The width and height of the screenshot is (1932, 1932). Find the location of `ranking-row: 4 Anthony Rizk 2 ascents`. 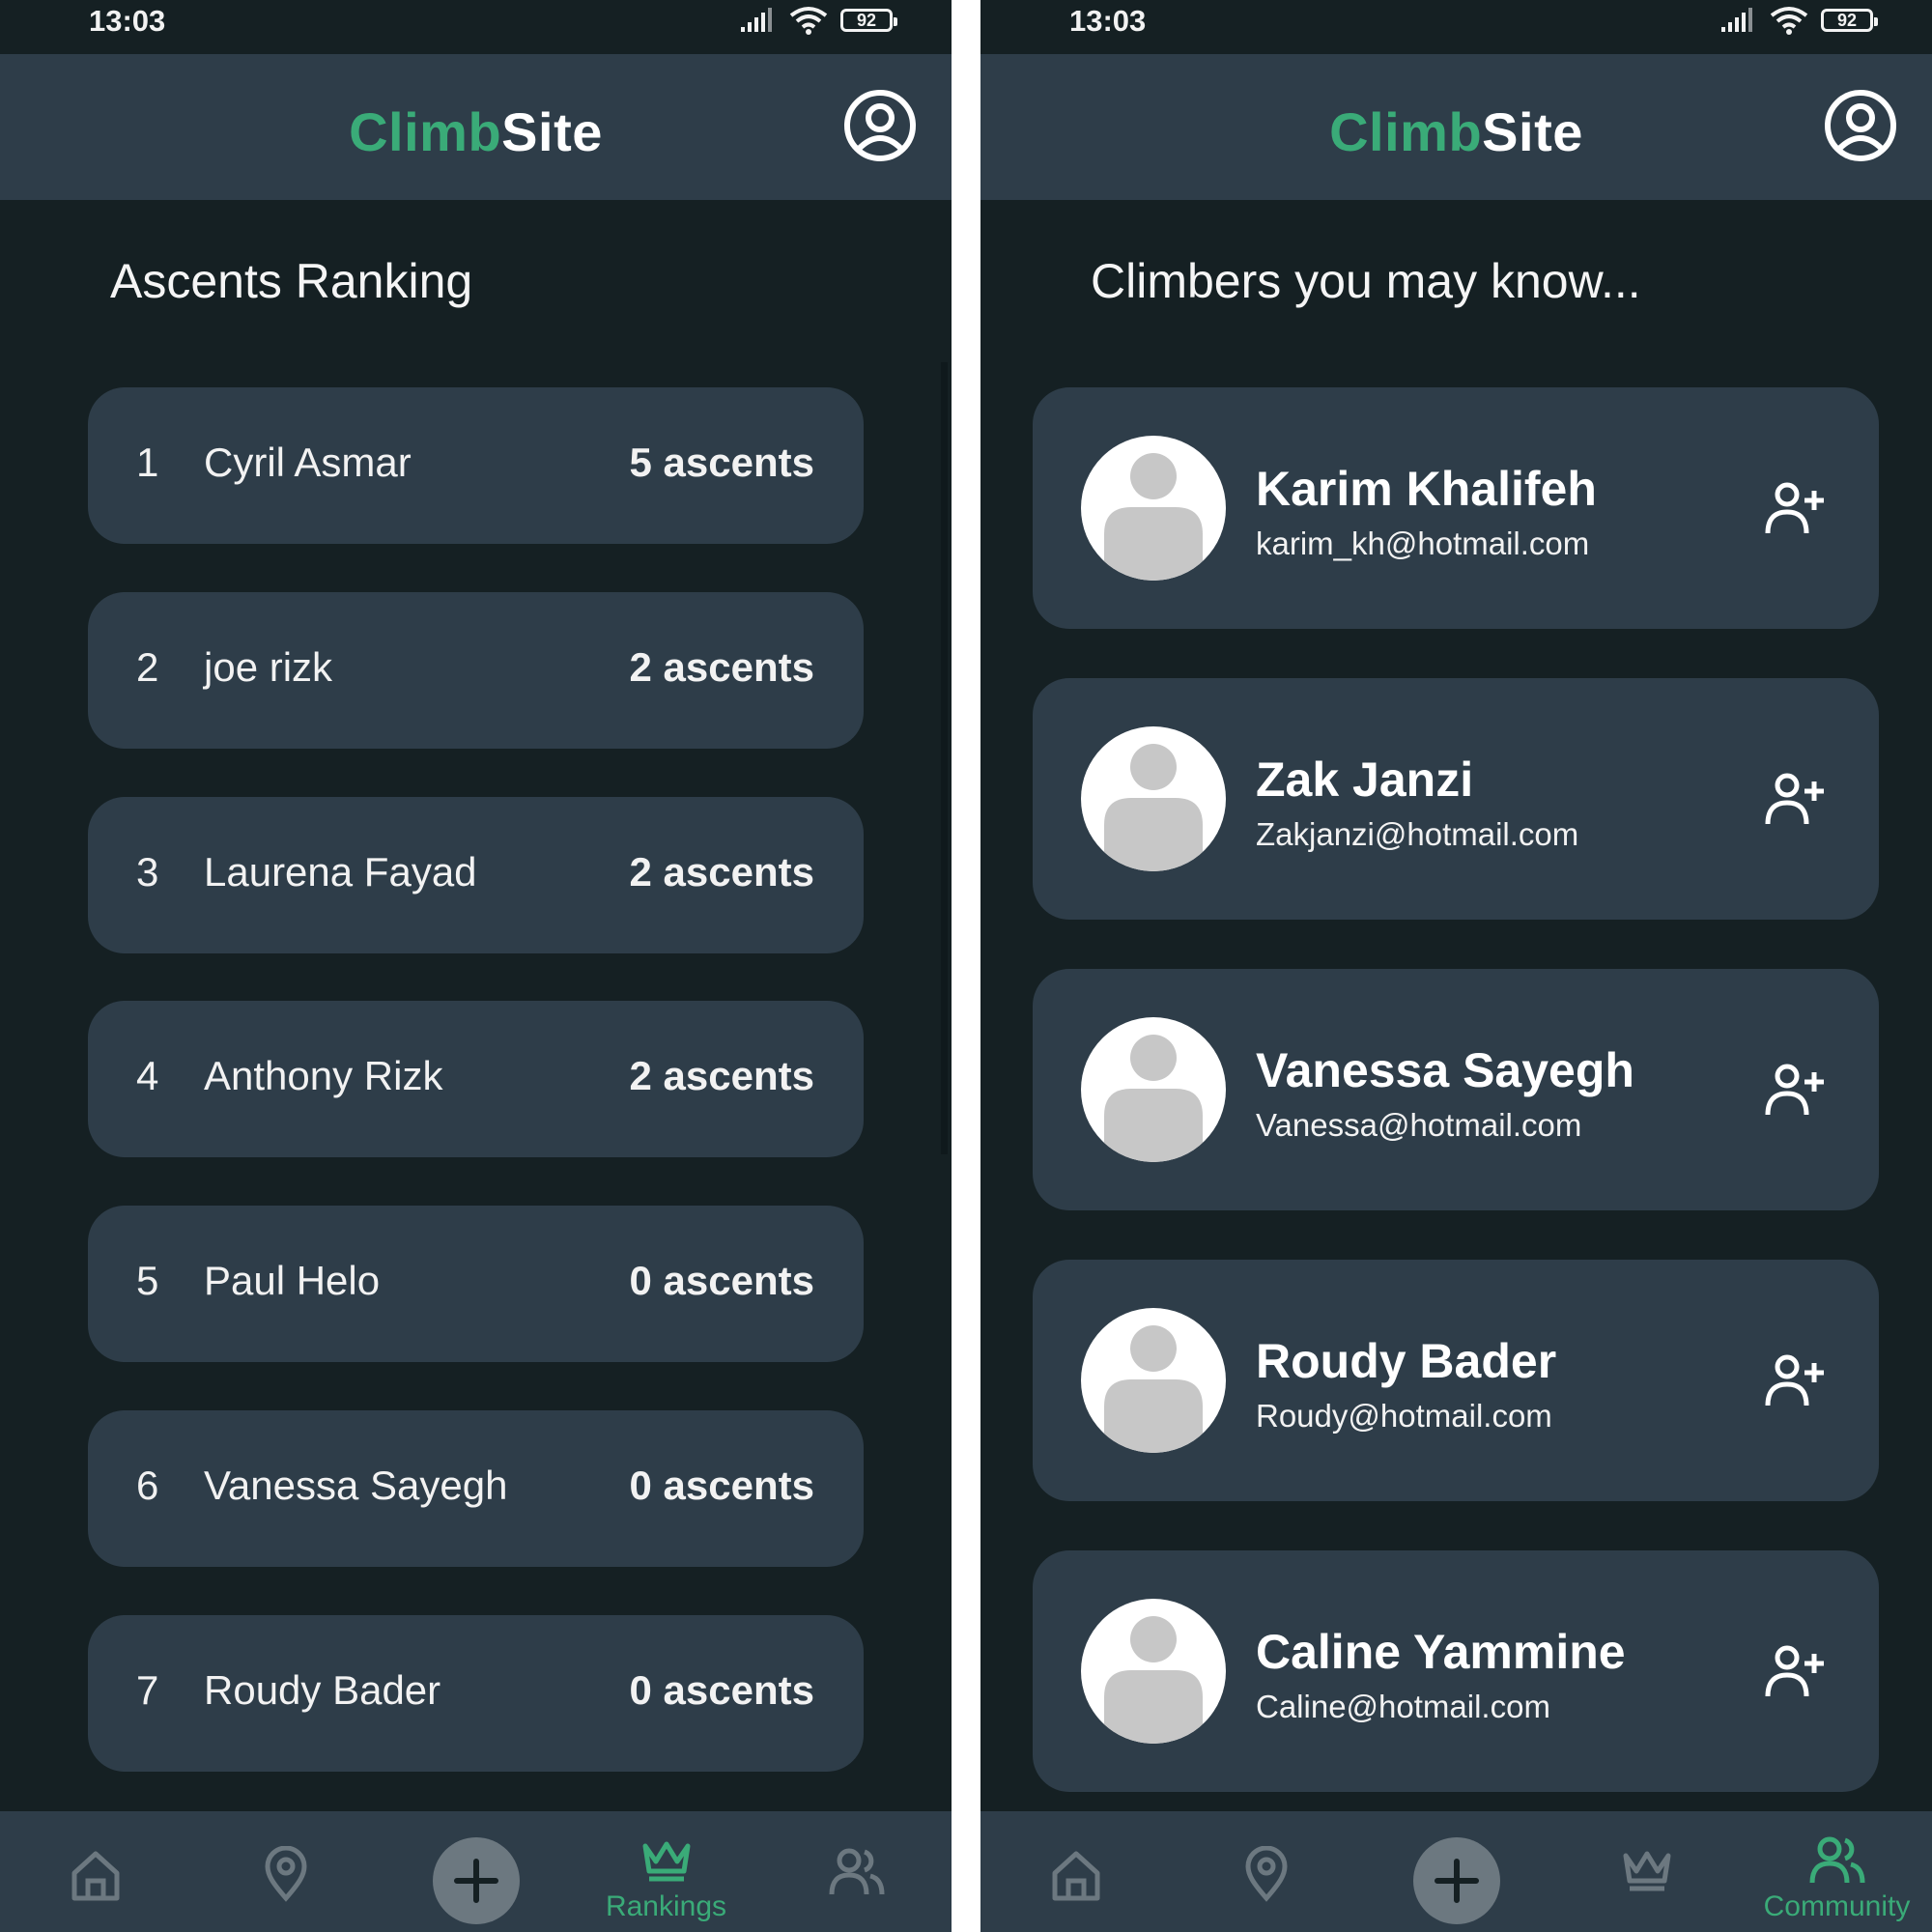

ranking-row: 4 Anthony Rizk 2 ascents is located at coordinates (476, 1079).